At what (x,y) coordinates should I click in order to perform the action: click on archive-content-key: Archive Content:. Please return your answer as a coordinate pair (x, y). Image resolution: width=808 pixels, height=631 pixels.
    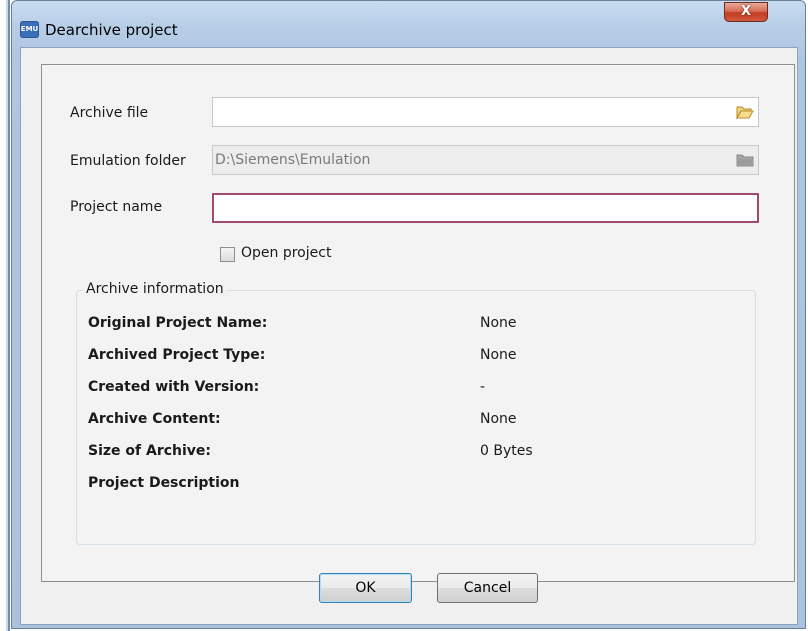
    Looking at the image, I should click on (154, 419).